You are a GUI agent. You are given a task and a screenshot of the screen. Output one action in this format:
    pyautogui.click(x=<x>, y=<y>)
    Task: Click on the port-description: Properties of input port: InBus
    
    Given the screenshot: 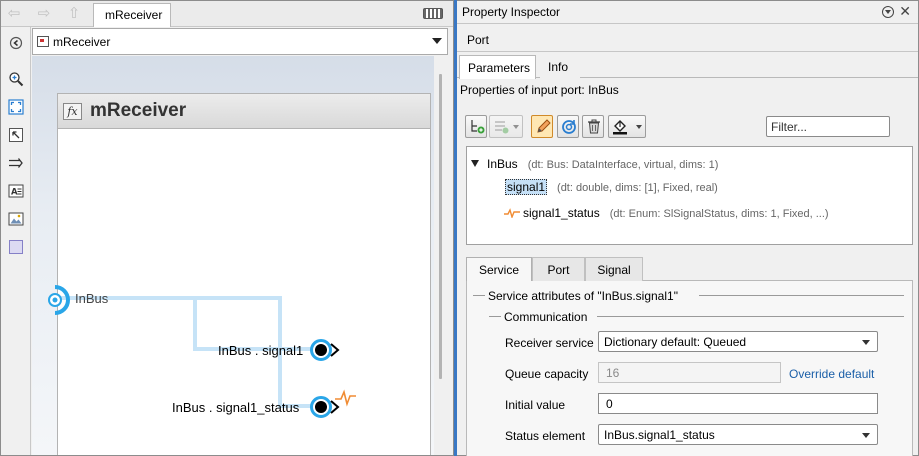 What is the action you would take?
    pyautogui.click(x=539, y=90)
    